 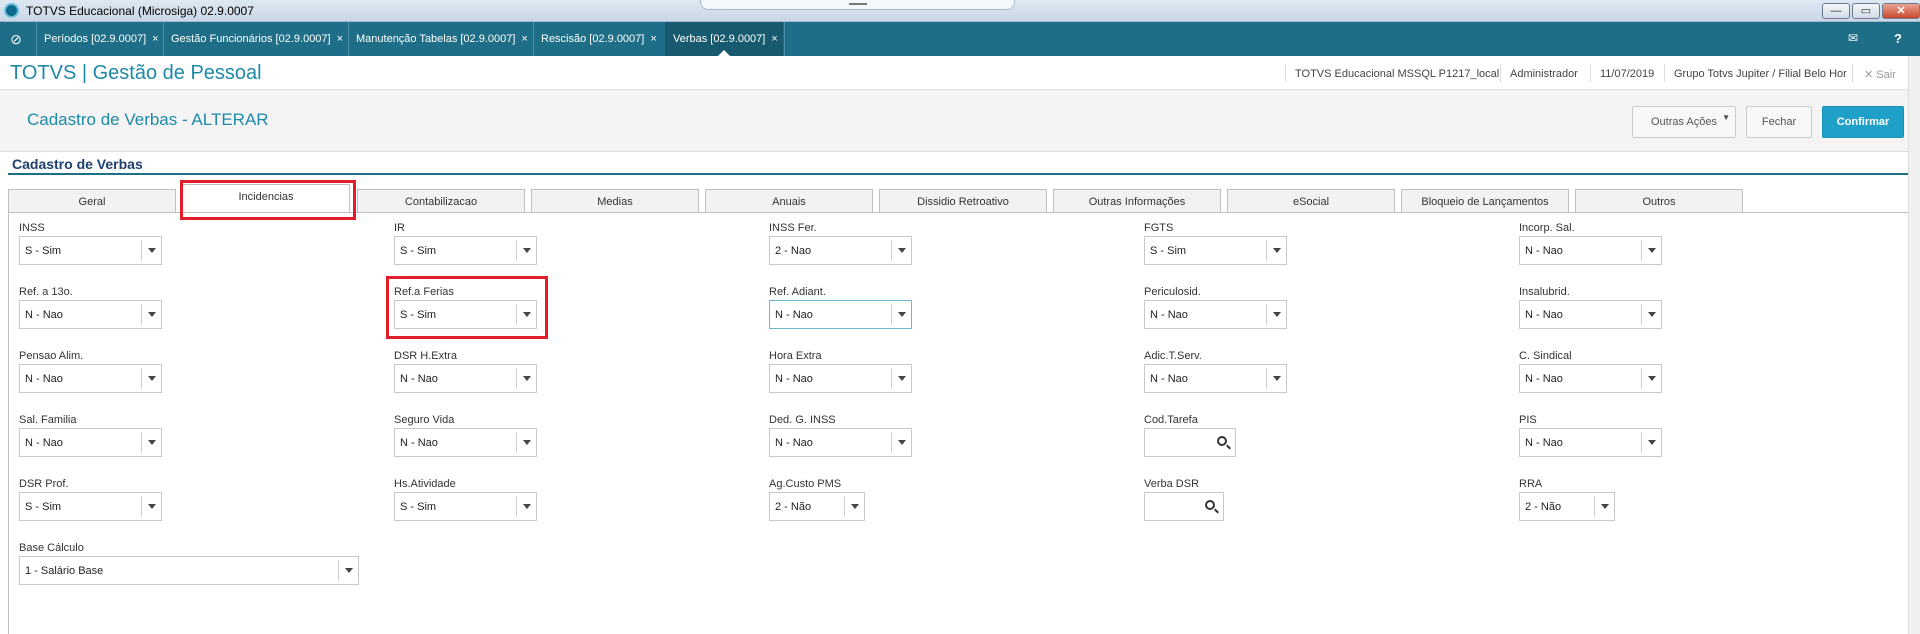 What do you see at coordinates (1485, 201) in the screenshot?
I see `folder-tab-bloqueio-lancamentos: Bloqueio de Lançamentos` at bounding box center [1485, 201].